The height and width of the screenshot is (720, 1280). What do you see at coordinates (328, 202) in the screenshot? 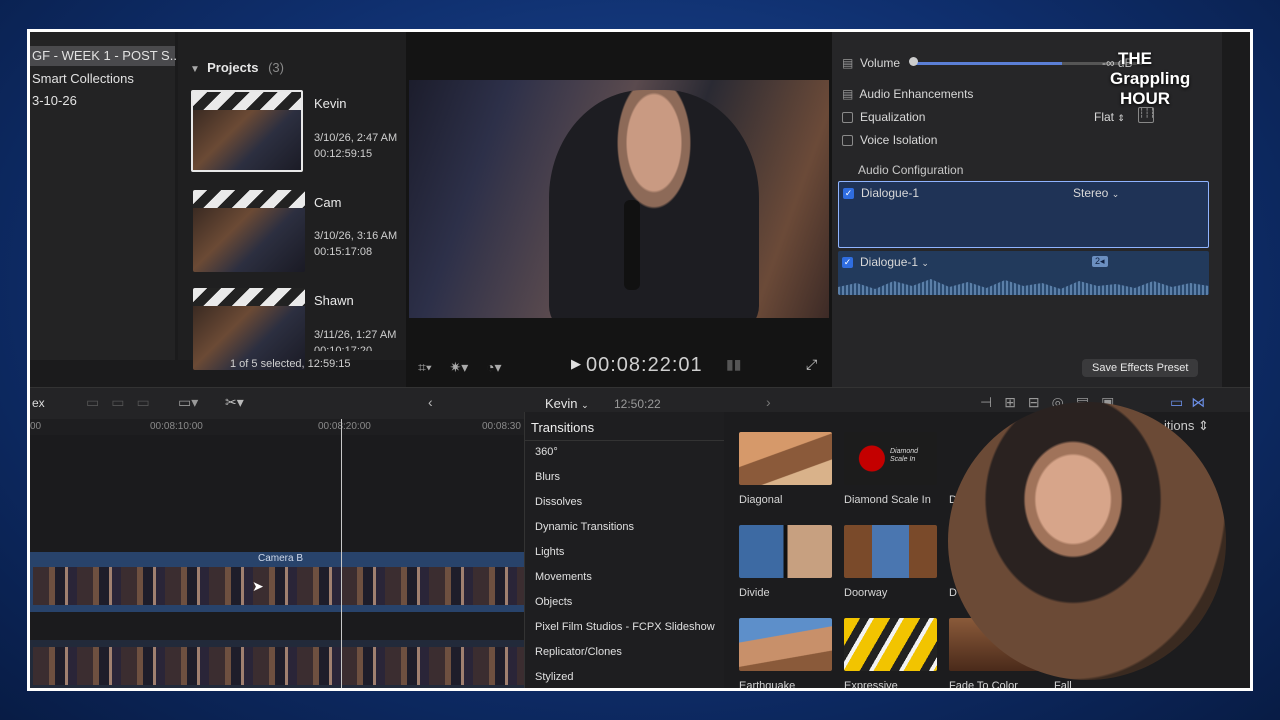
I see `project-name: Cam` at bounding box center [328, 202].